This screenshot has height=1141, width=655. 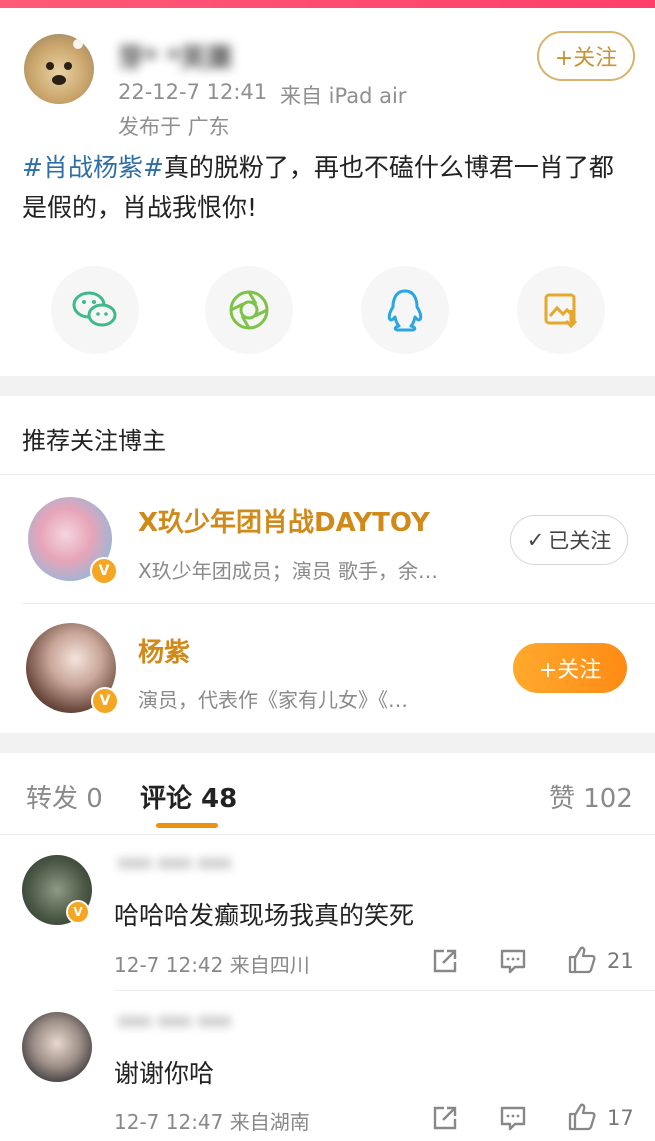 I want to click on save-image-button, so click(x=561, y=310).